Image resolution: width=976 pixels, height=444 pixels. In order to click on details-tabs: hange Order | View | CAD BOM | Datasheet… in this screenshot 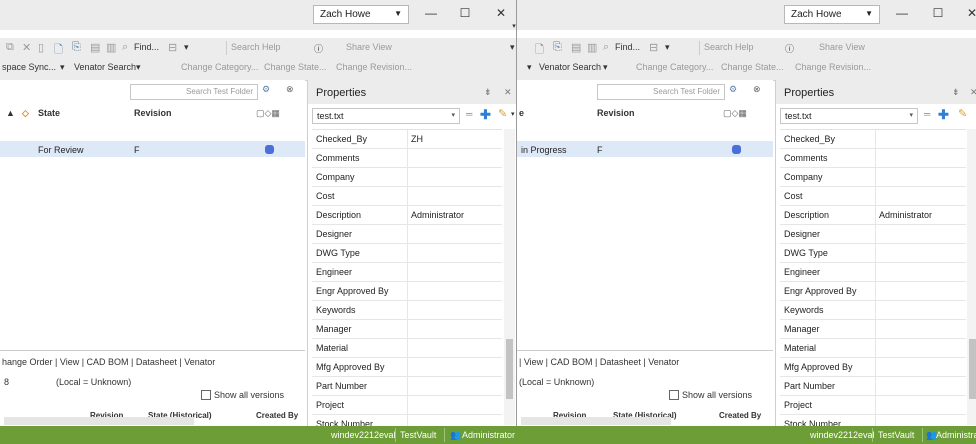, I will do `click(108, 362)`.